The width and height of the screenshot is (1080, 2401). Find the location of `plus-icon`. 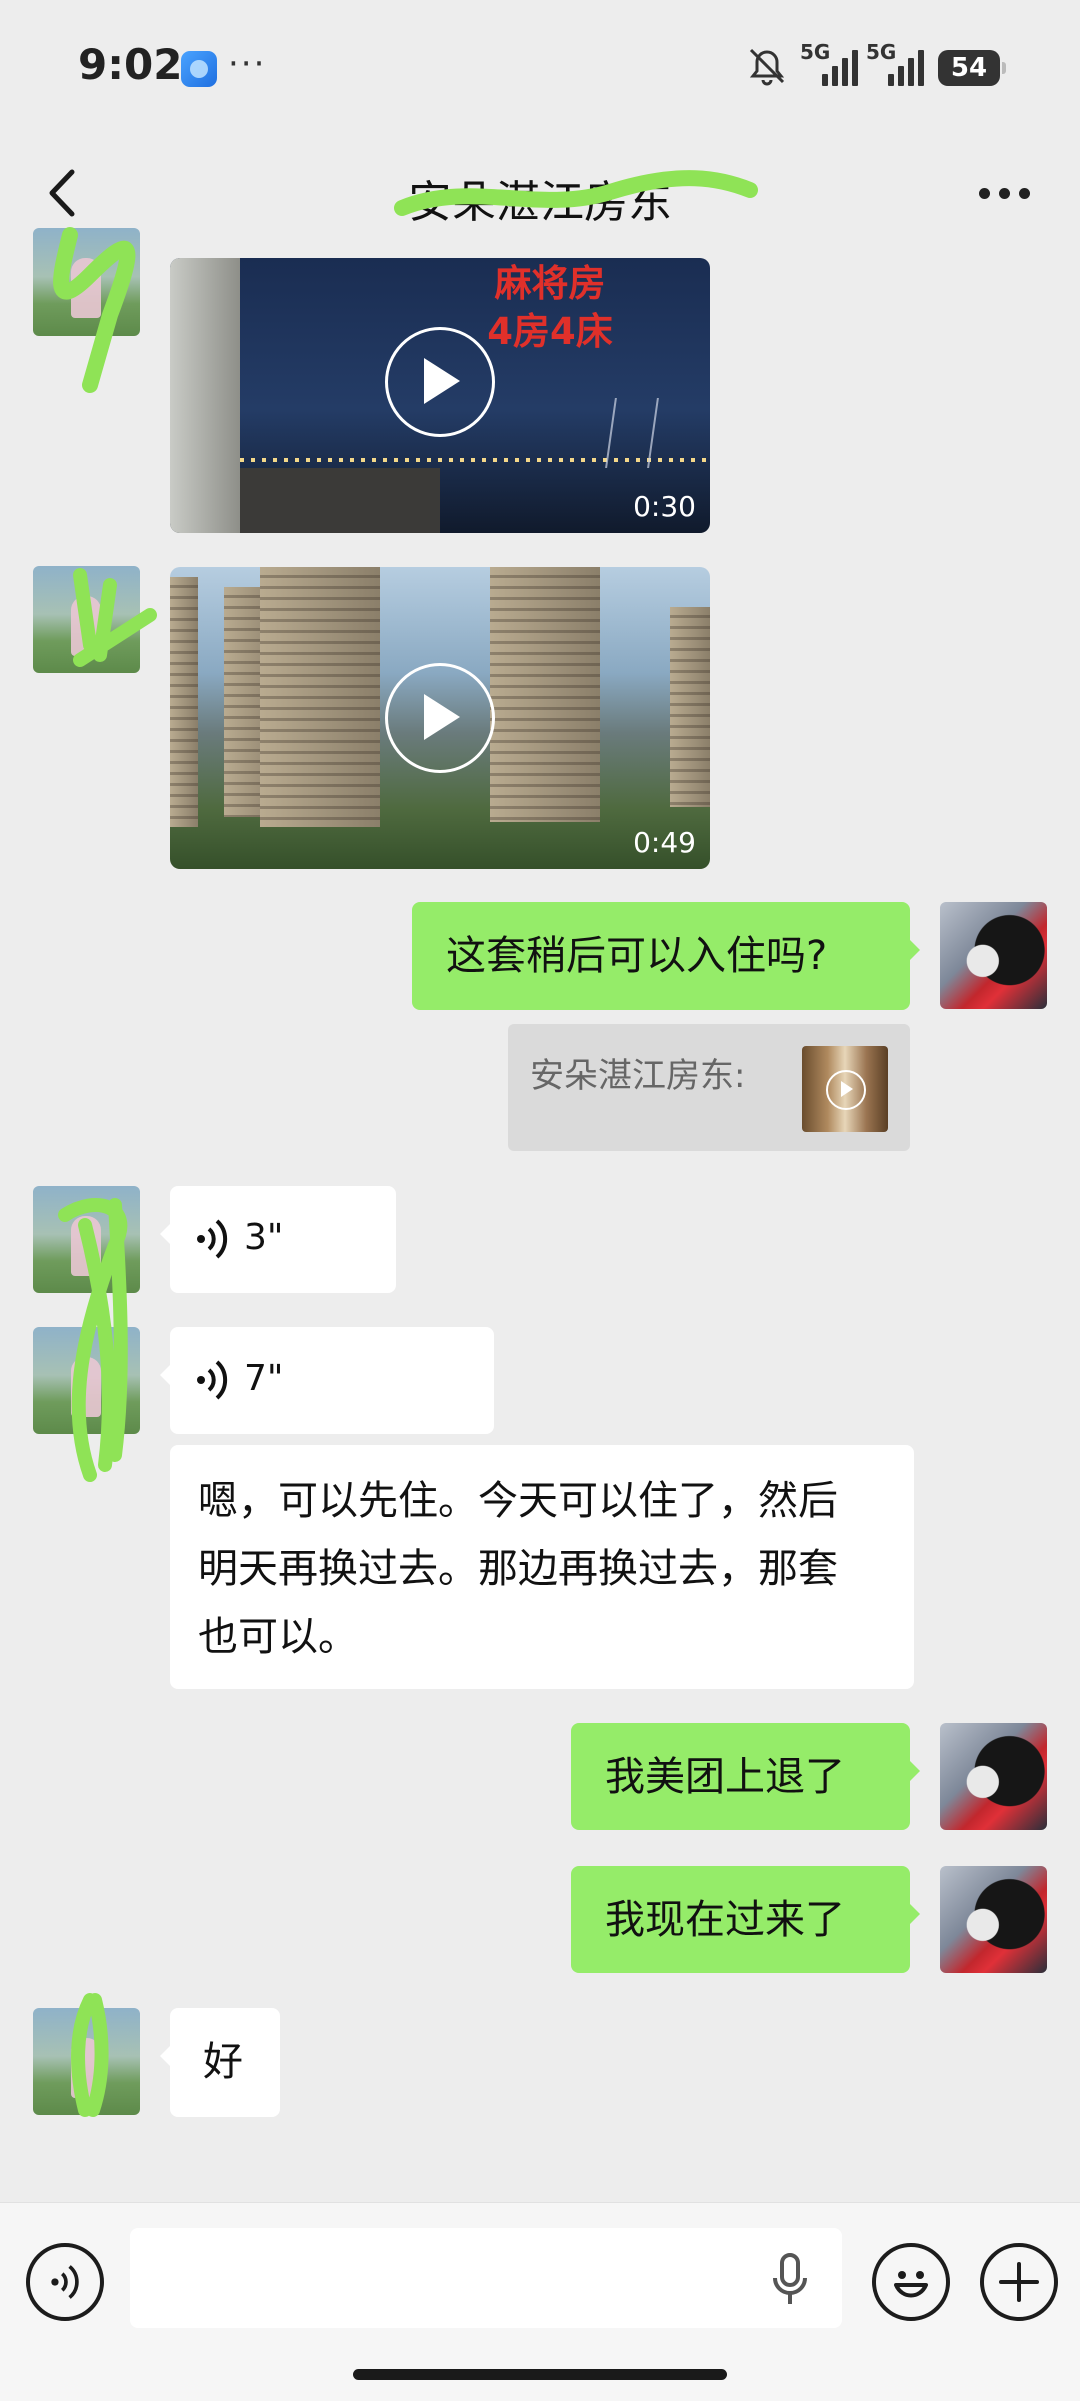

plus-icon is located at coordinates (1019, 2282).